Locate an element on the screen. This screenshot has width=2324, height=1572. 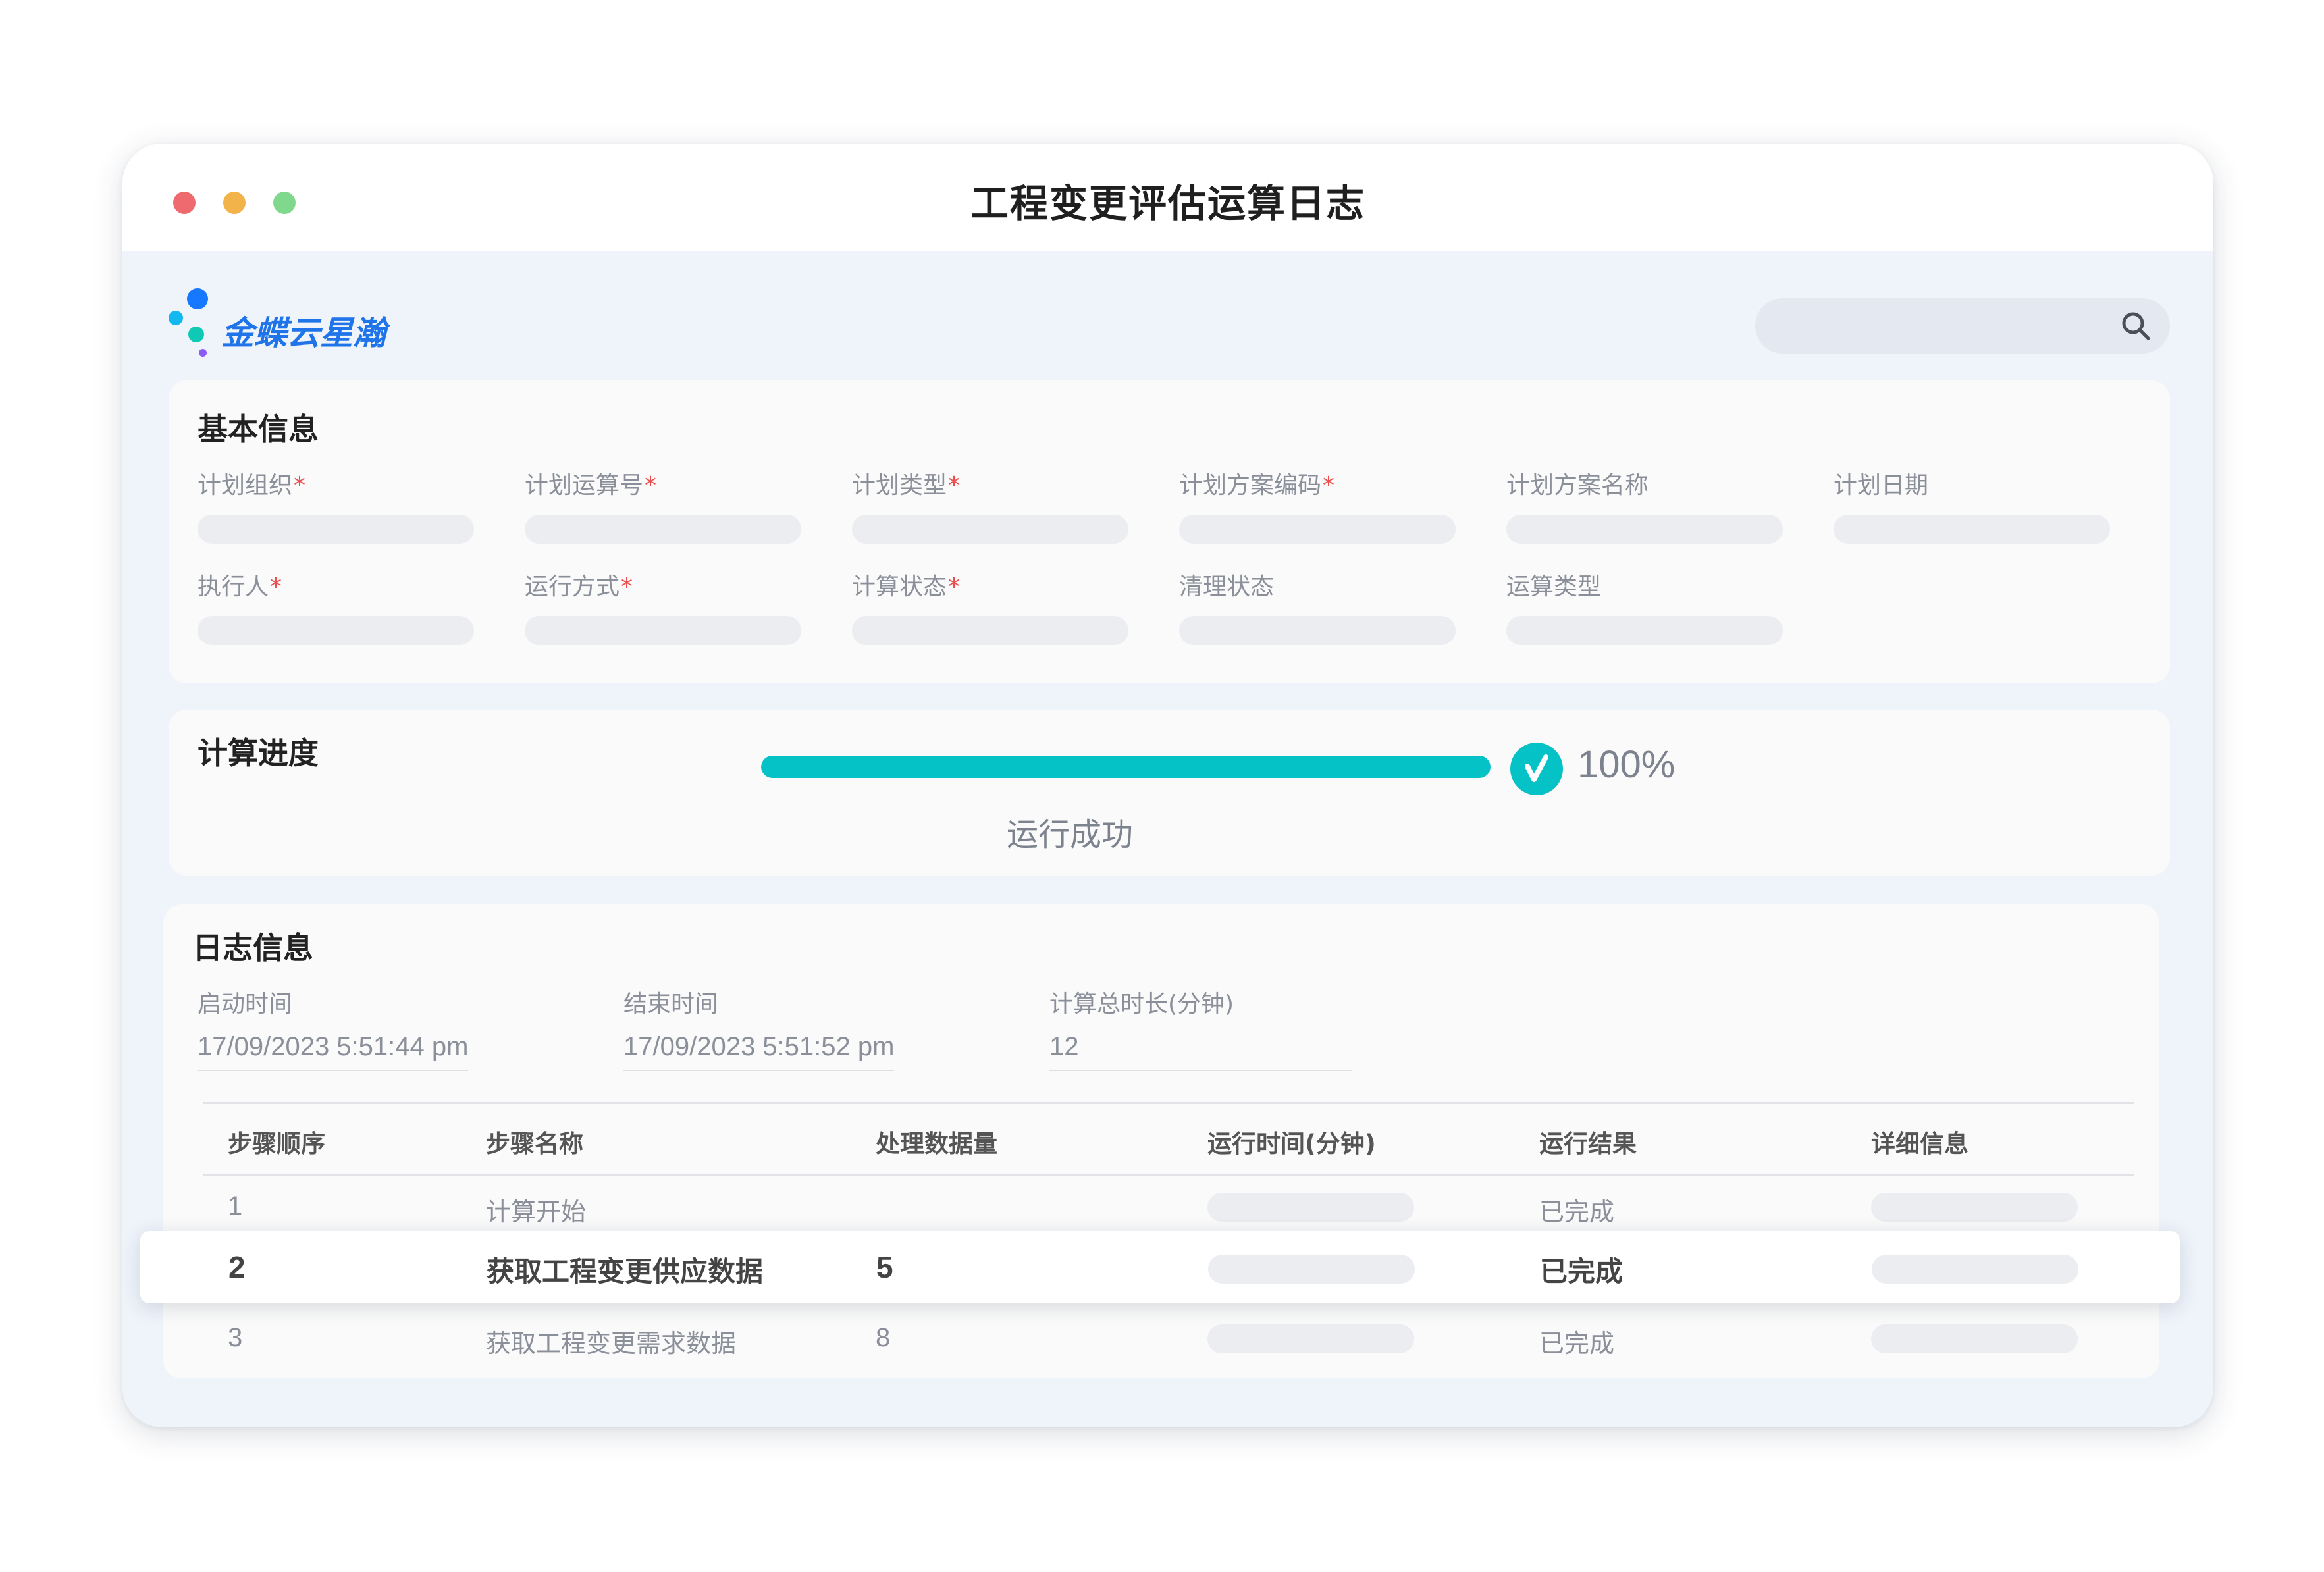
brand-logo: 金蝶云星瀚 is located at coordinates (300, 331).